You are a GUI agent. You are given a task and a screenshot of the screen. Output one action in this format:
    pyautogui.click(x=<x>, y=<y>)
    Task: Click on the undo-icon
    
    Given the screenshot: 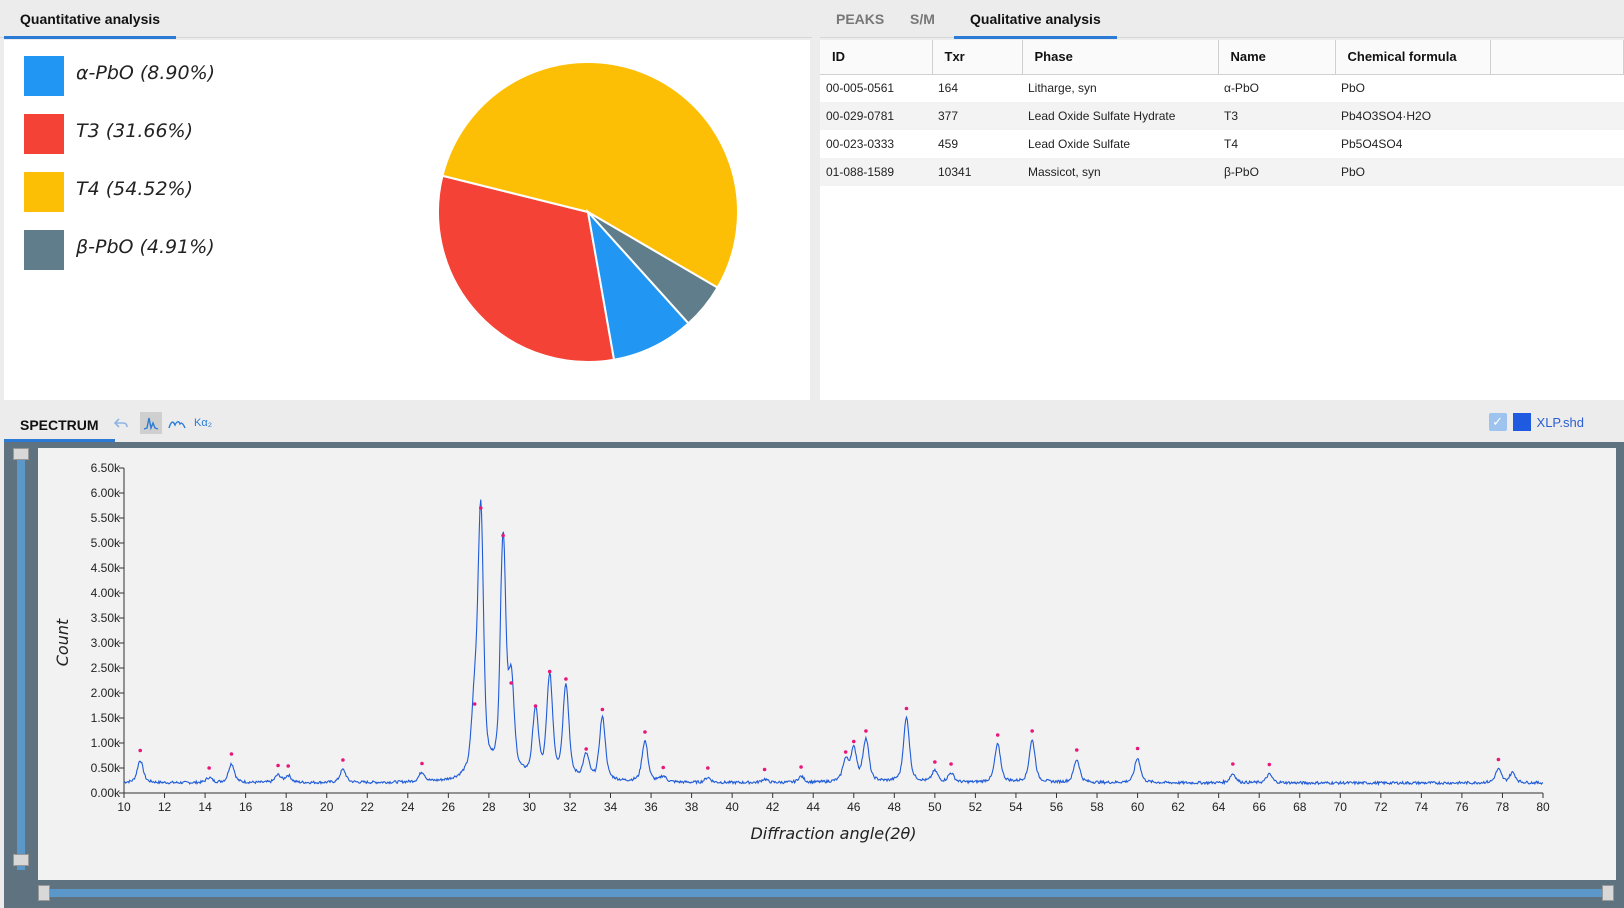 What is the action you would take?
    pyautogui.click(x=121, y=423)
    